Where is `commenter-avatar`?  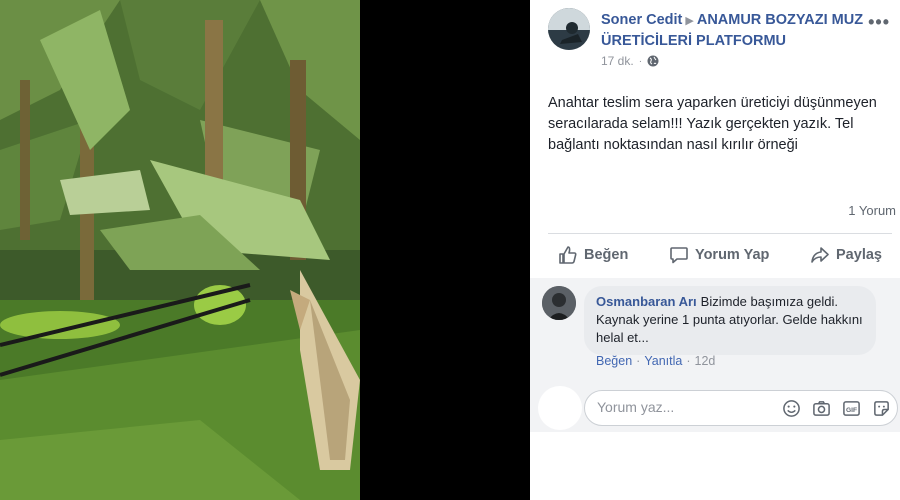
commenter-avatar is located at coordinates (559, 303).